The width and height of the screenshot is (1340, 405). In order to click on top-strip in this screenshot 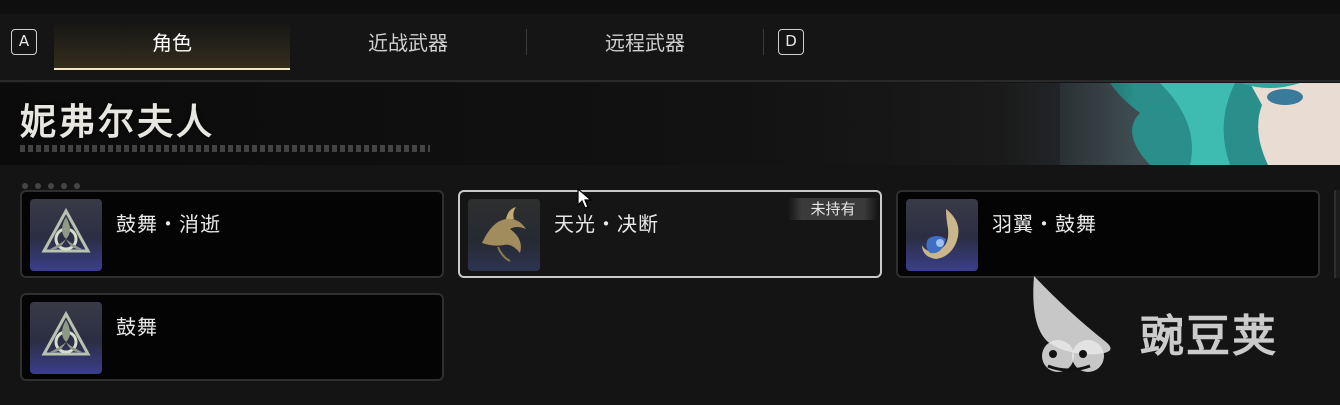, I will do `click(670, 7)`.